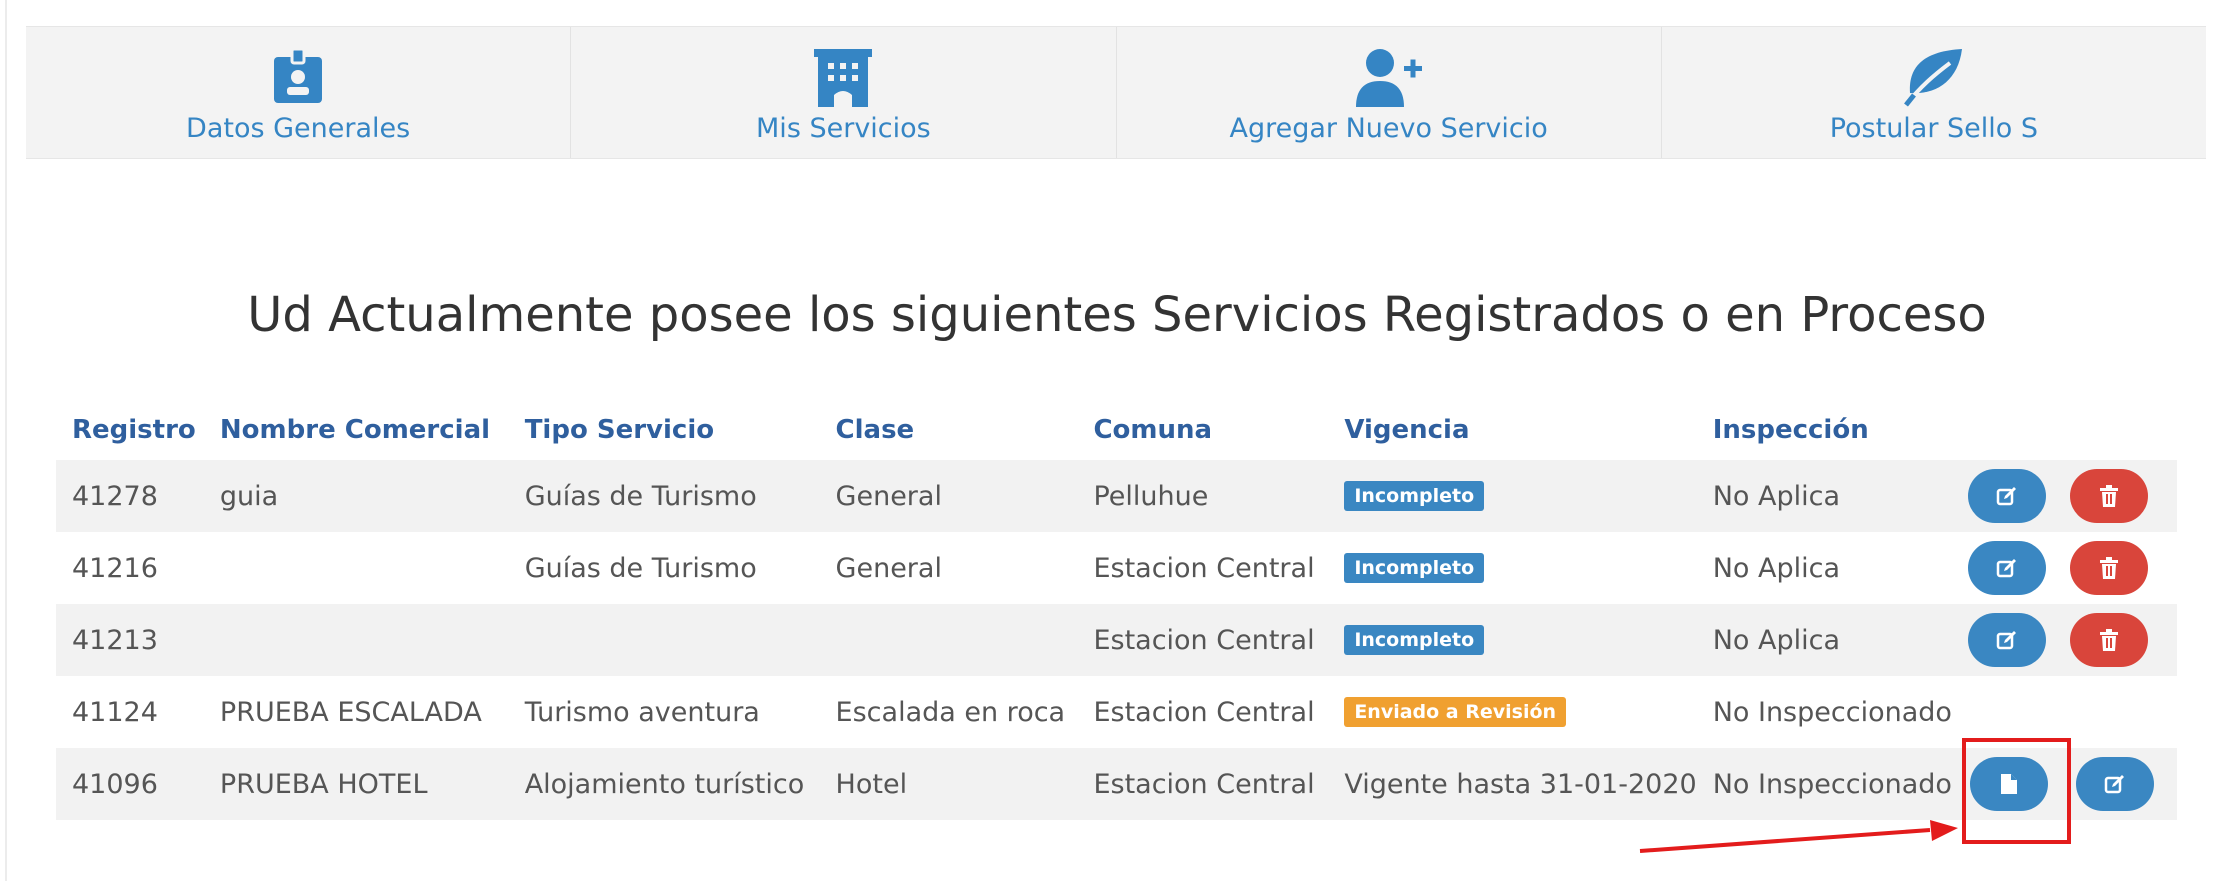 The image size is (2234, 881). I want to click on cell-vigencia: Vigente hasta 31-01-2020, so click(1512, 784).